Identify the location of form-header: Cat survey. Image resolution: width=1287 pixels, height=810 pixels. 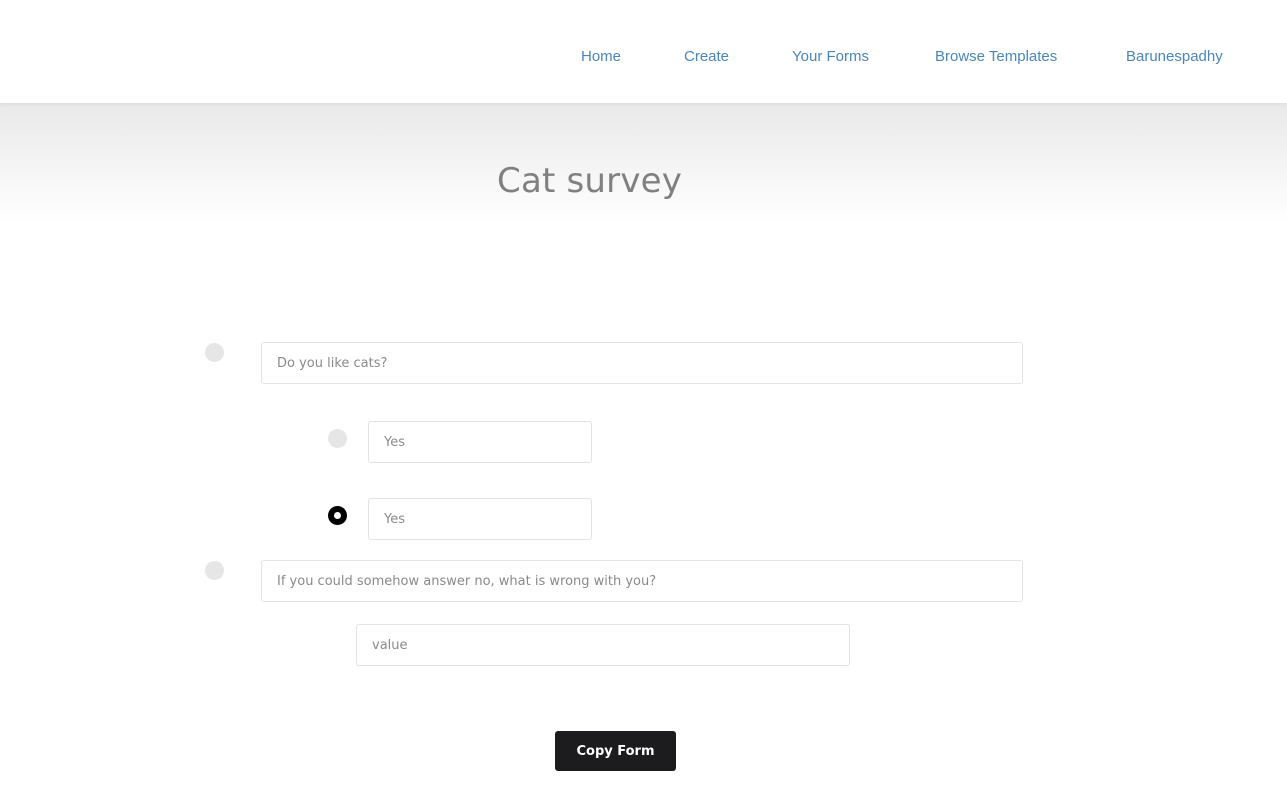
(643, 163).